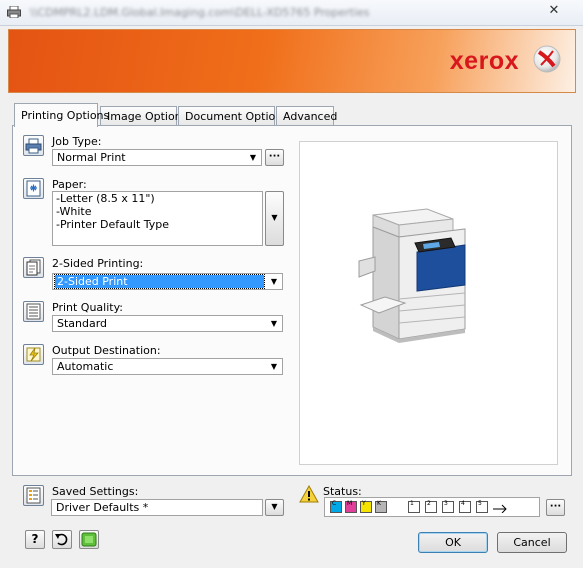  I want to click on paper-label: Paper:, so click(69, 184).